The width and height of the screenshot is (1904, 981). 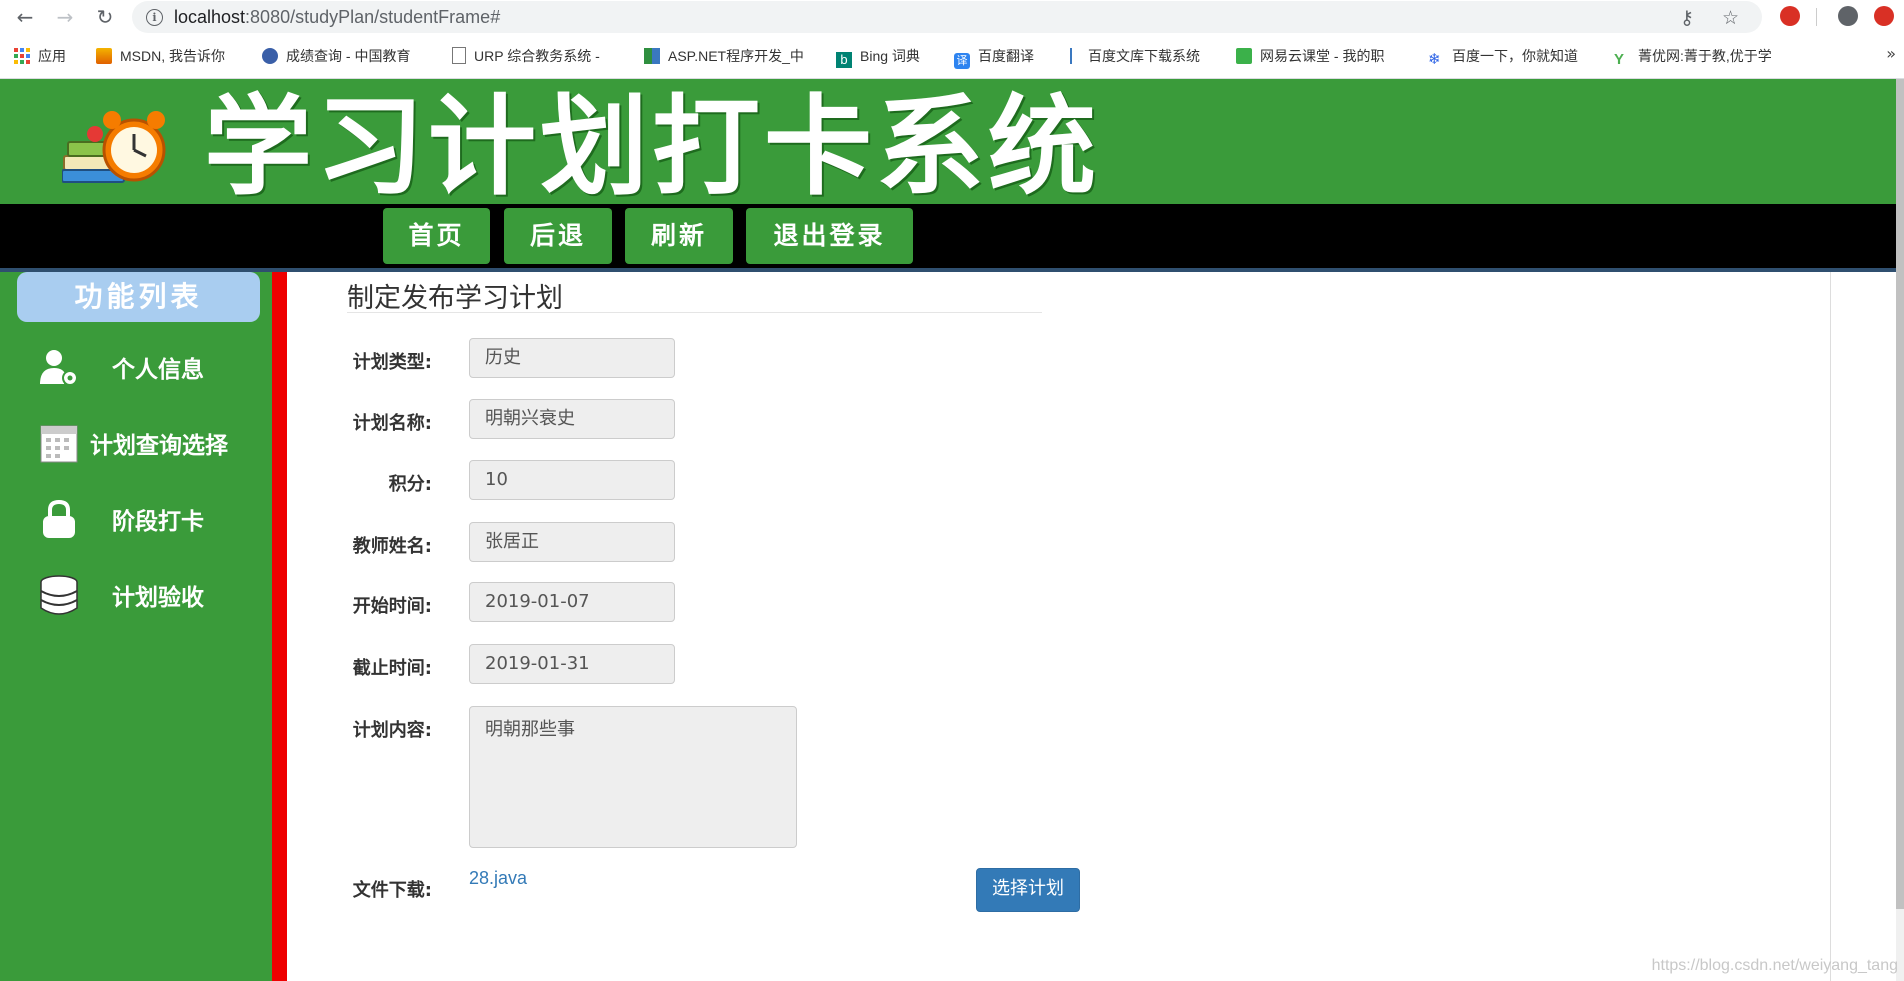 What do you see at coordinates (962, 61) in the screenshot?
I see `translate-icon: 译` at bounding box center [962, 61].